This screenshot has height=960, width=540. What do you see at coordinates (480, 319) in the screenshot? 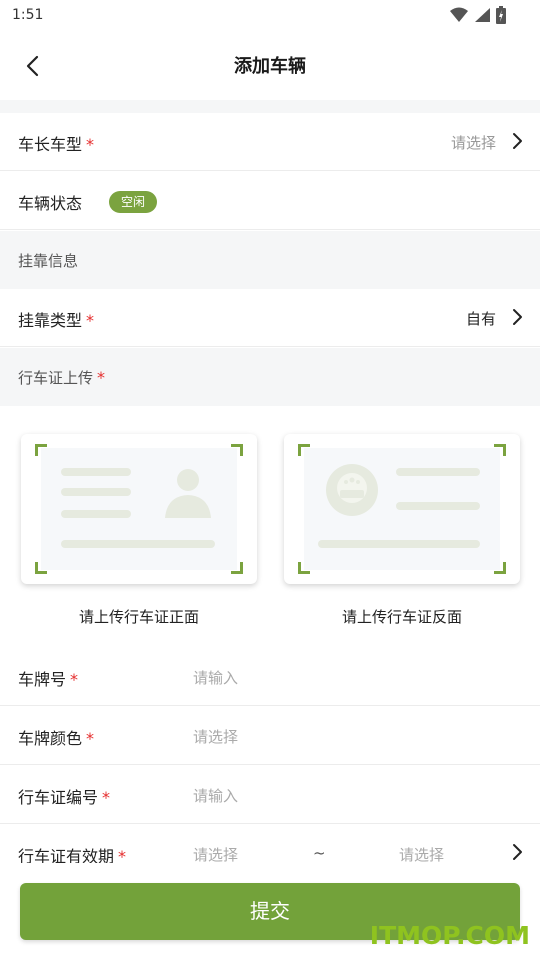
I see `affiliation-type-value: 自有` at bounding box center [480, 319].